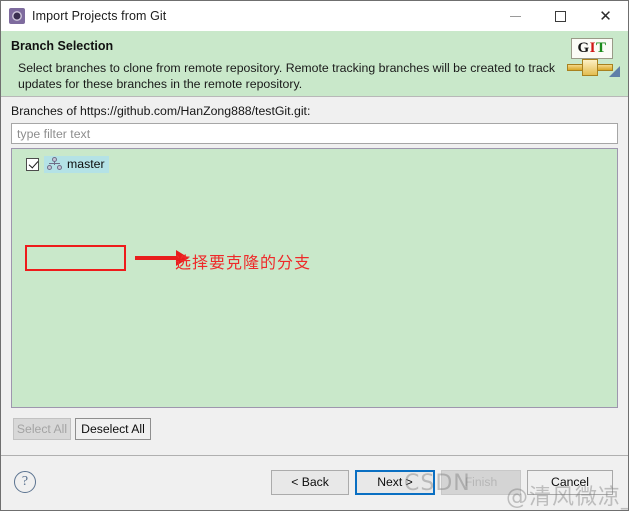  I want to click on minimize-button, so click(515, 16).